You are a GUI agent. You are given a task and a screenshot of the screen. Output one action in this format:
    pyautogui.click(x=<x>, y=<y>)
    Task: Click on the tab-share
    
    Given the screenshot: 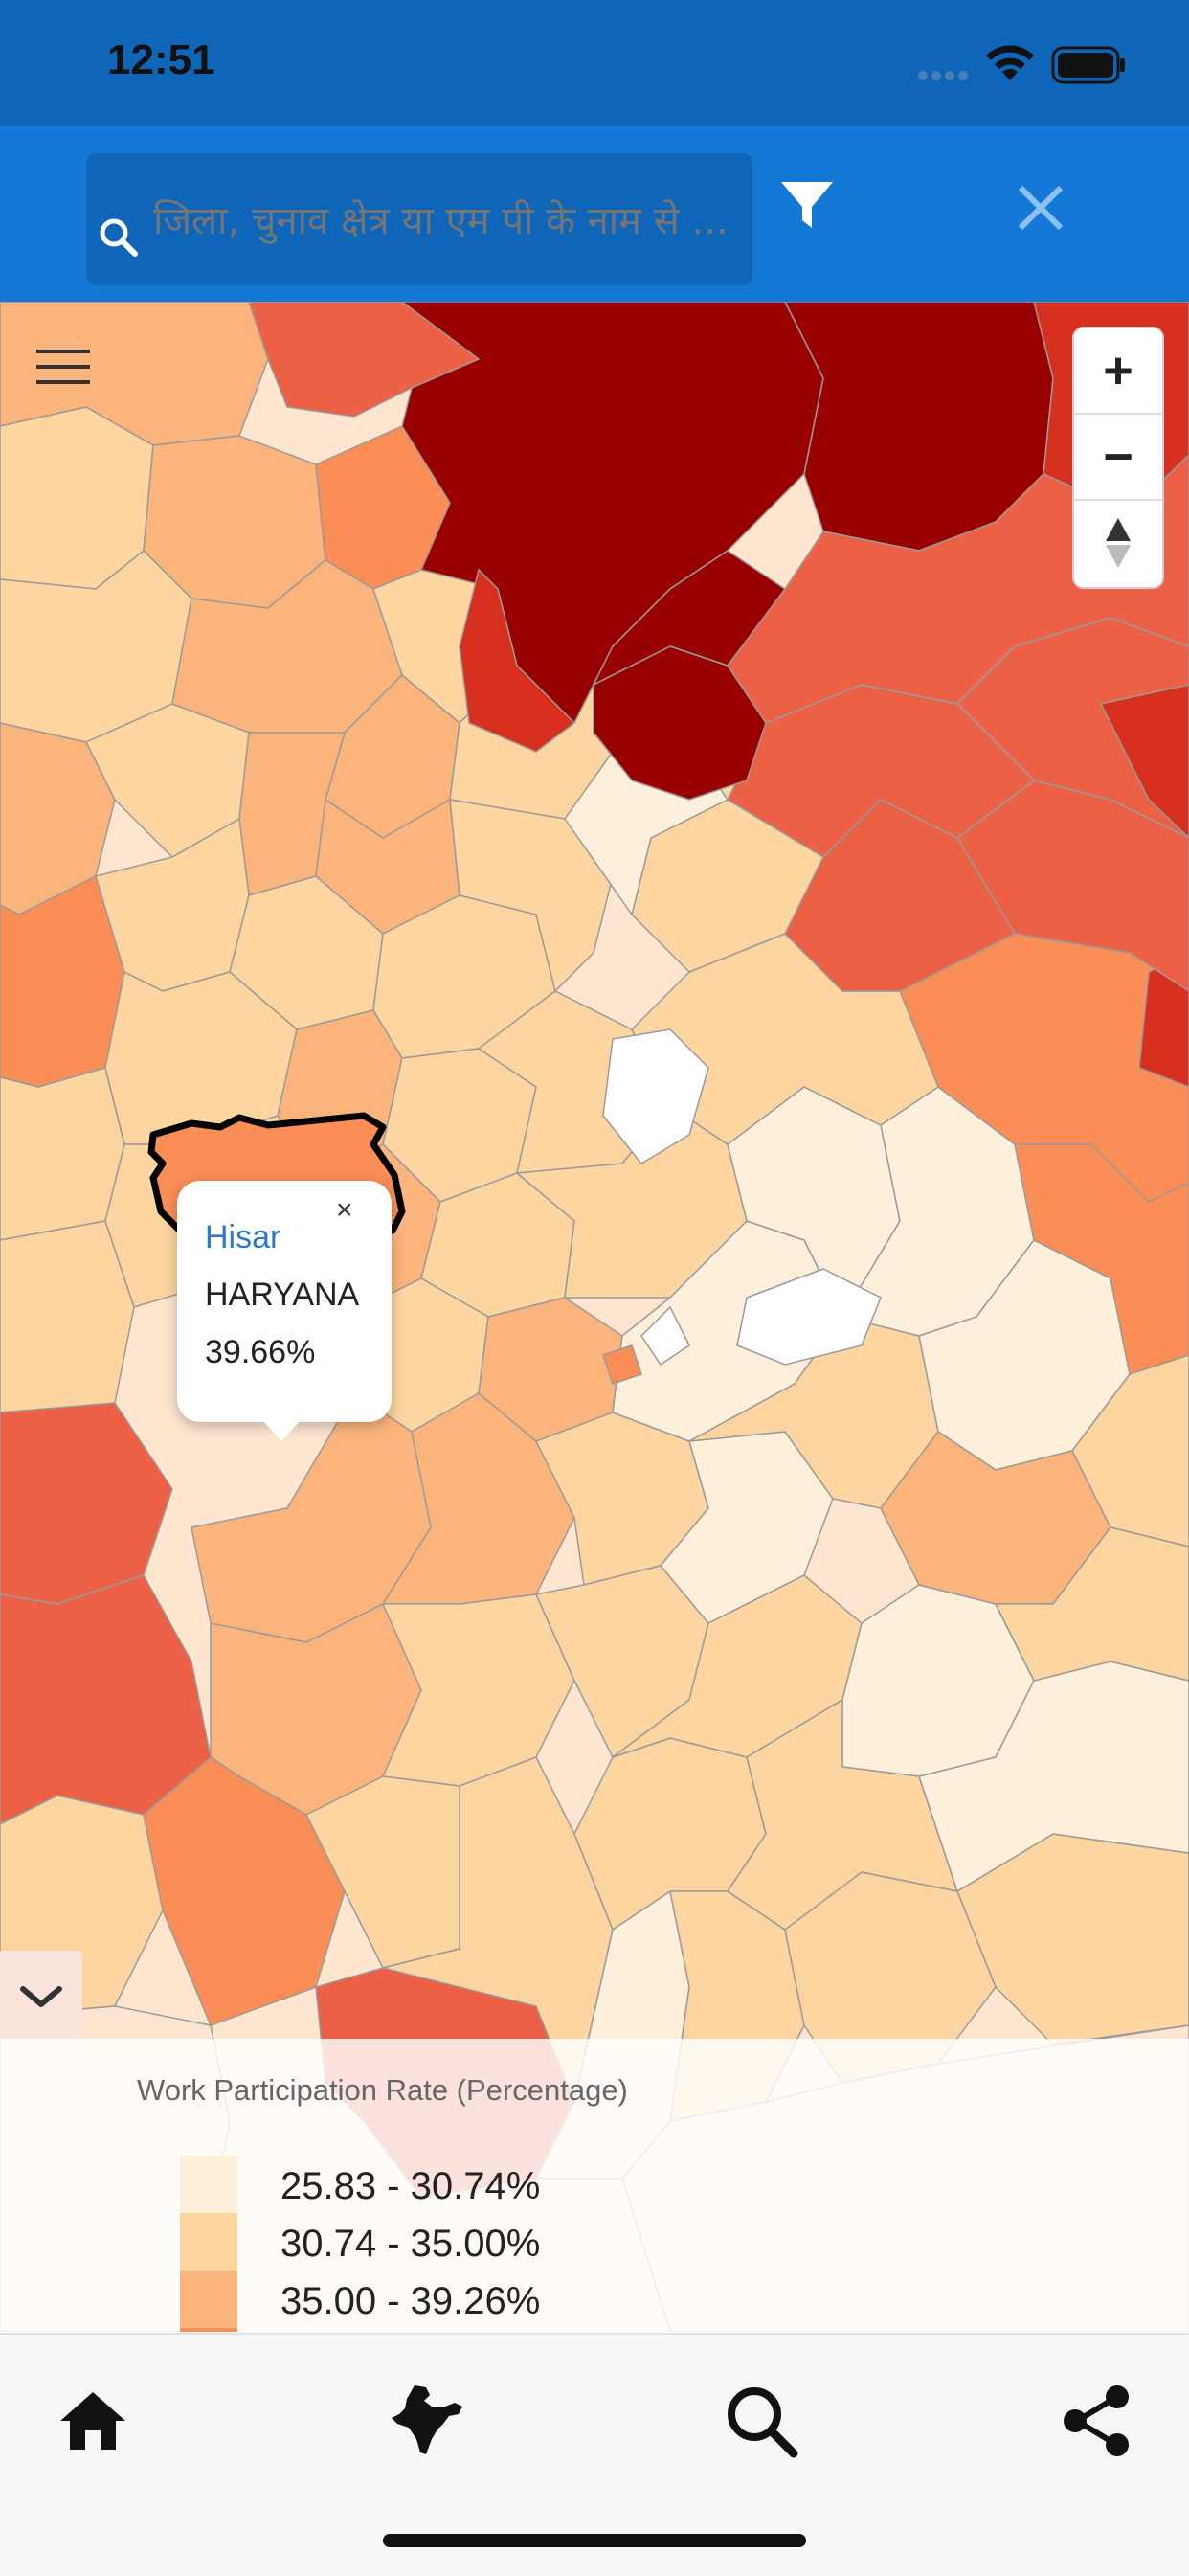 What is the action you would take?
    pyautogui.click(x=1096, y=2421)
    